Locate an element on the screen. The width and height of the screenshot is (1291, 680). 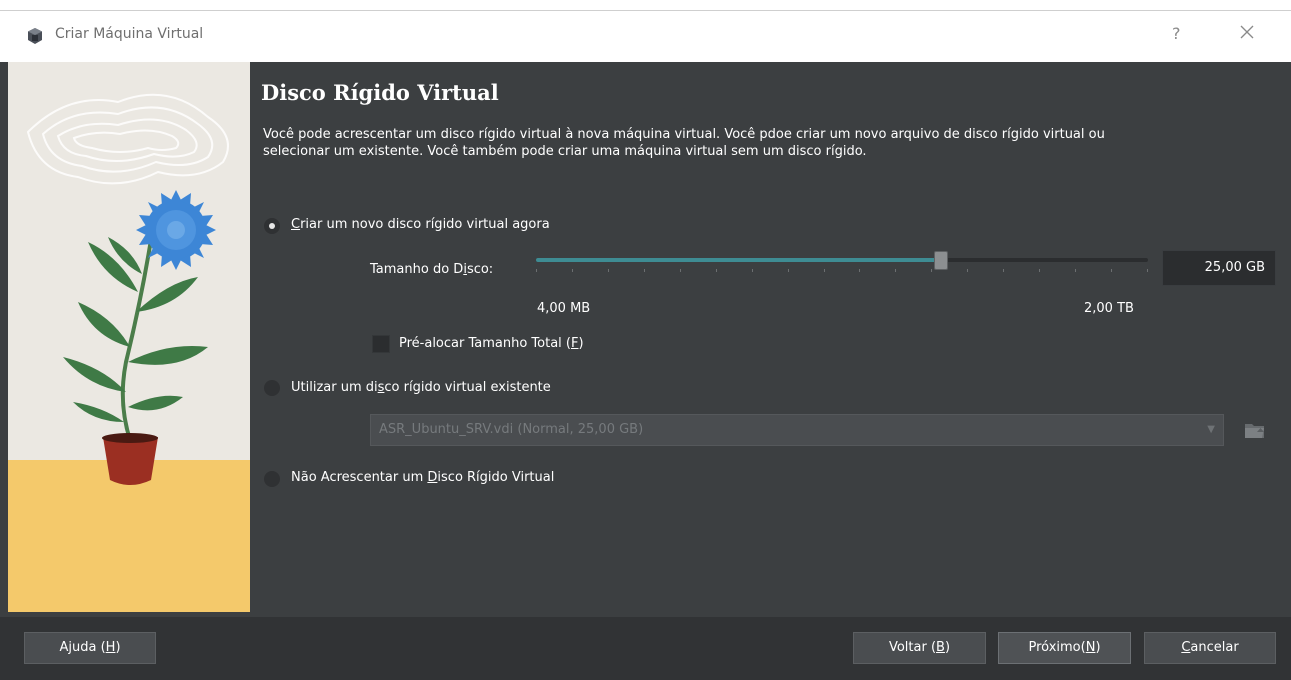
page-title: Disco Rígido Virtual is located at coordinates (380, 92).